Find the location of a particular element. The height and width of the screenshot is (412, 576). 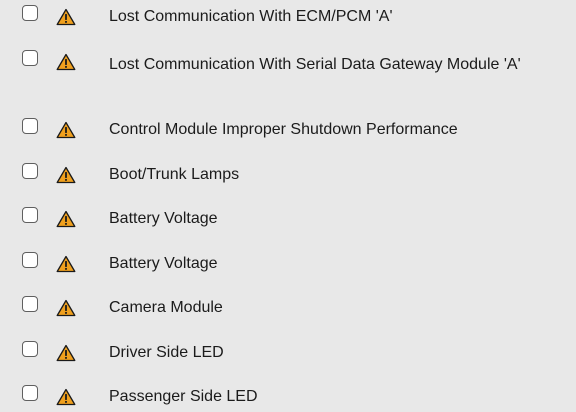

item-label: Lost Communication With ECM/PCM 'A' is located at coordinates (251, 16).